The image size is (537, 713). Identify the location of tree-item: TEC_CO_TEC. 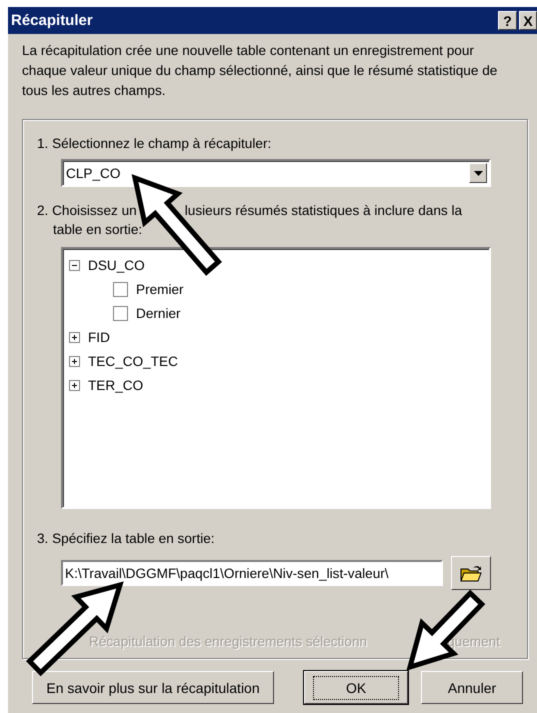
(133, 361).